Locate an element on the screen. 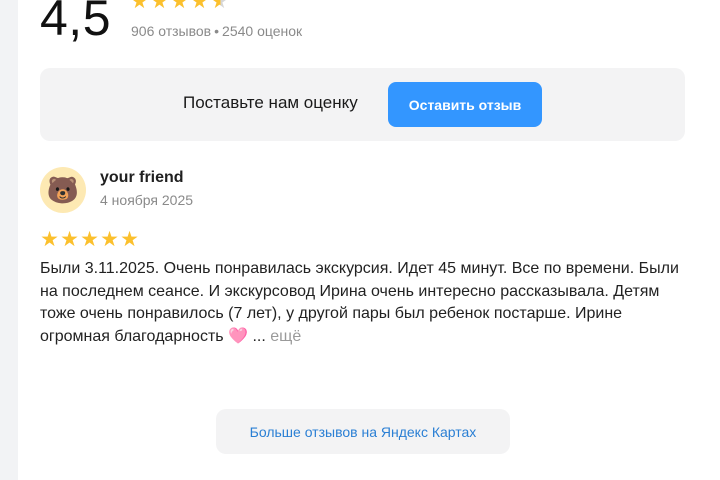 This screenshot has width=720, height=480. leave-review-button: Оставить отзыв is located at coordinates (465, 104).